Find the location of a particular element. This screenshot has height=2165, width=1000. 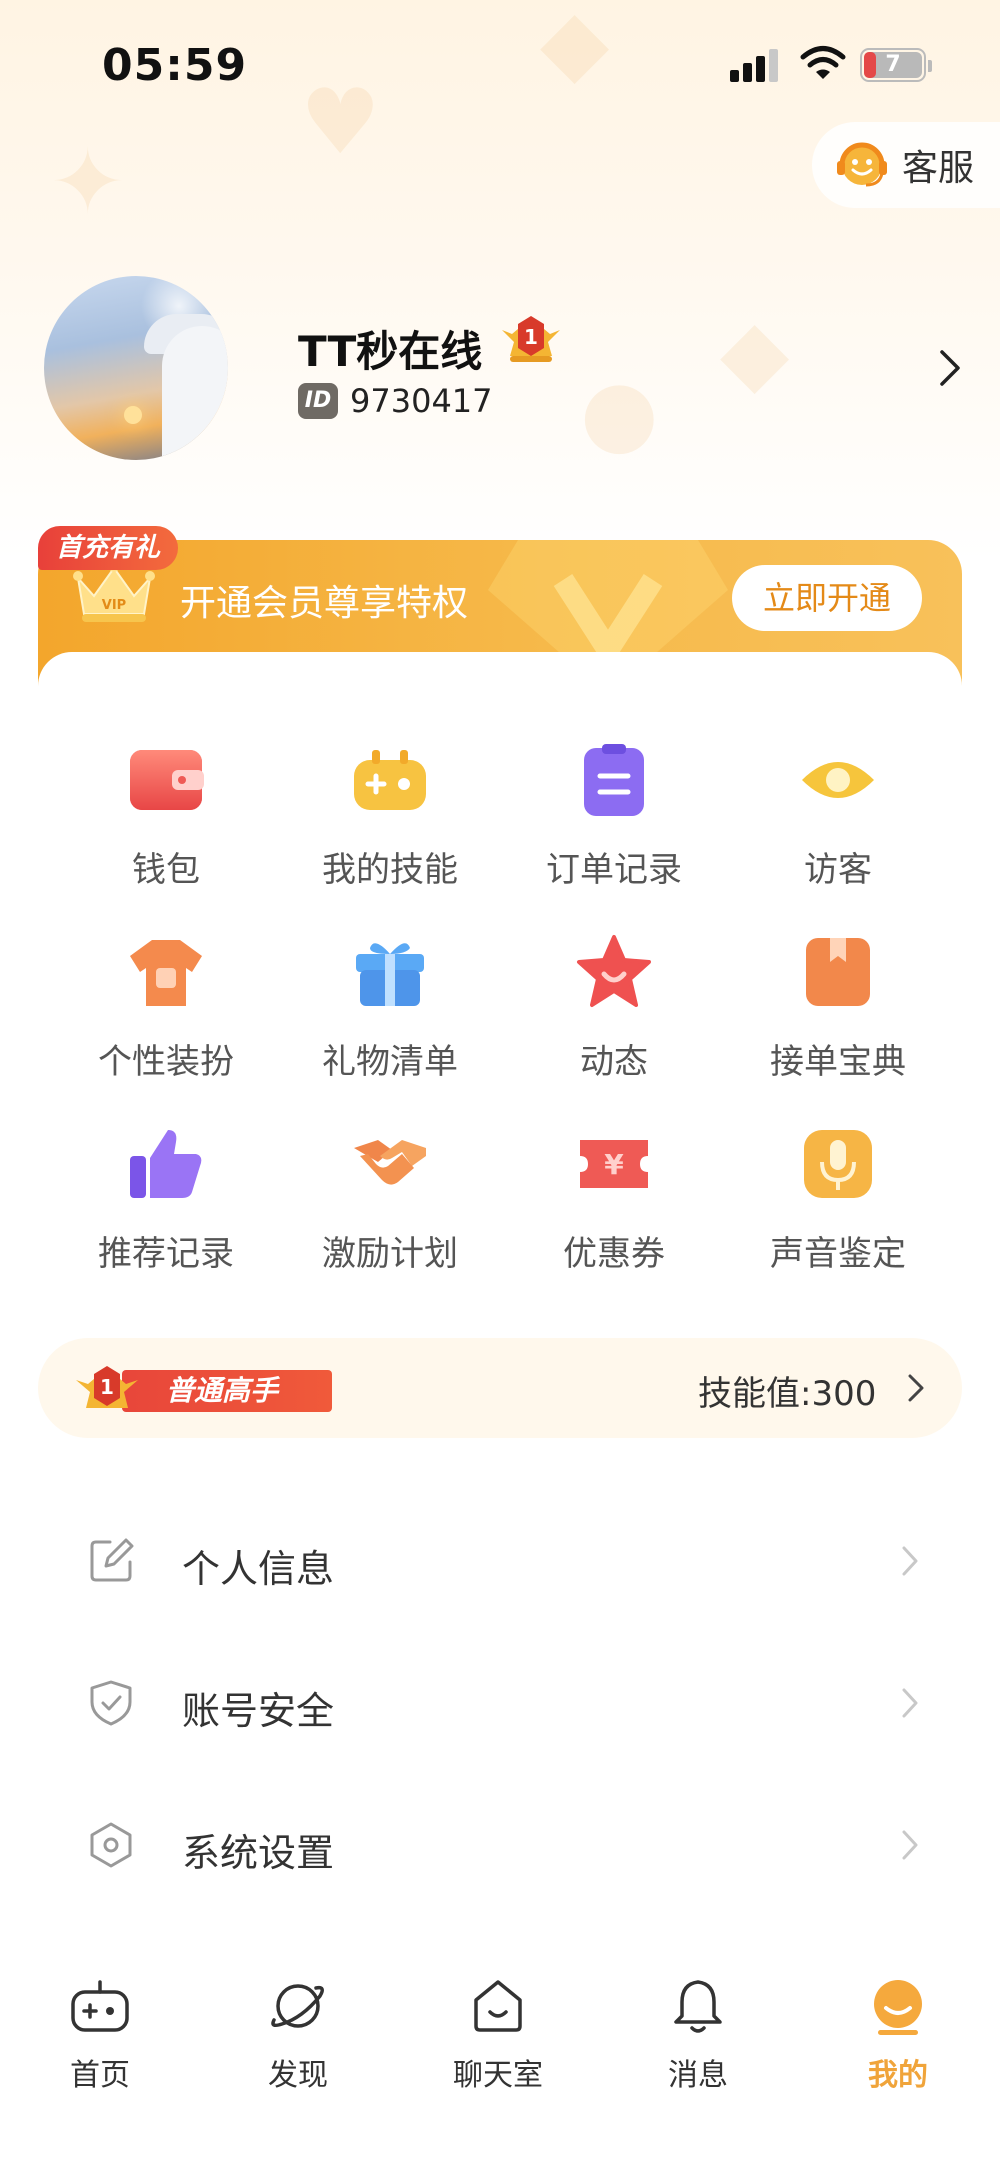

user-id-row: ID 9730417 is located at coordinates (395, 401).